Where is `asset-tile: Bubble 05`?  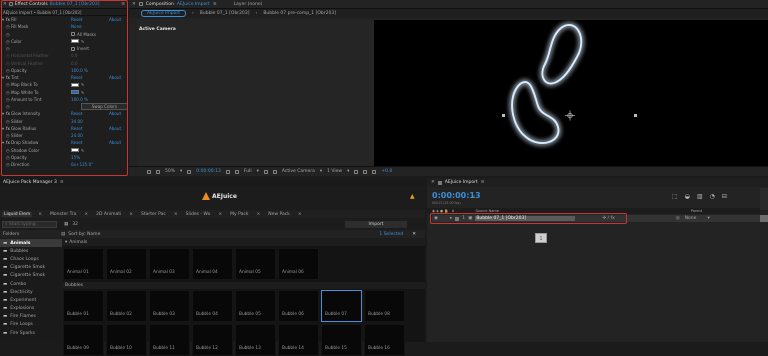
asset-tile: Bubble 05 is located at coordinates (255, 306).